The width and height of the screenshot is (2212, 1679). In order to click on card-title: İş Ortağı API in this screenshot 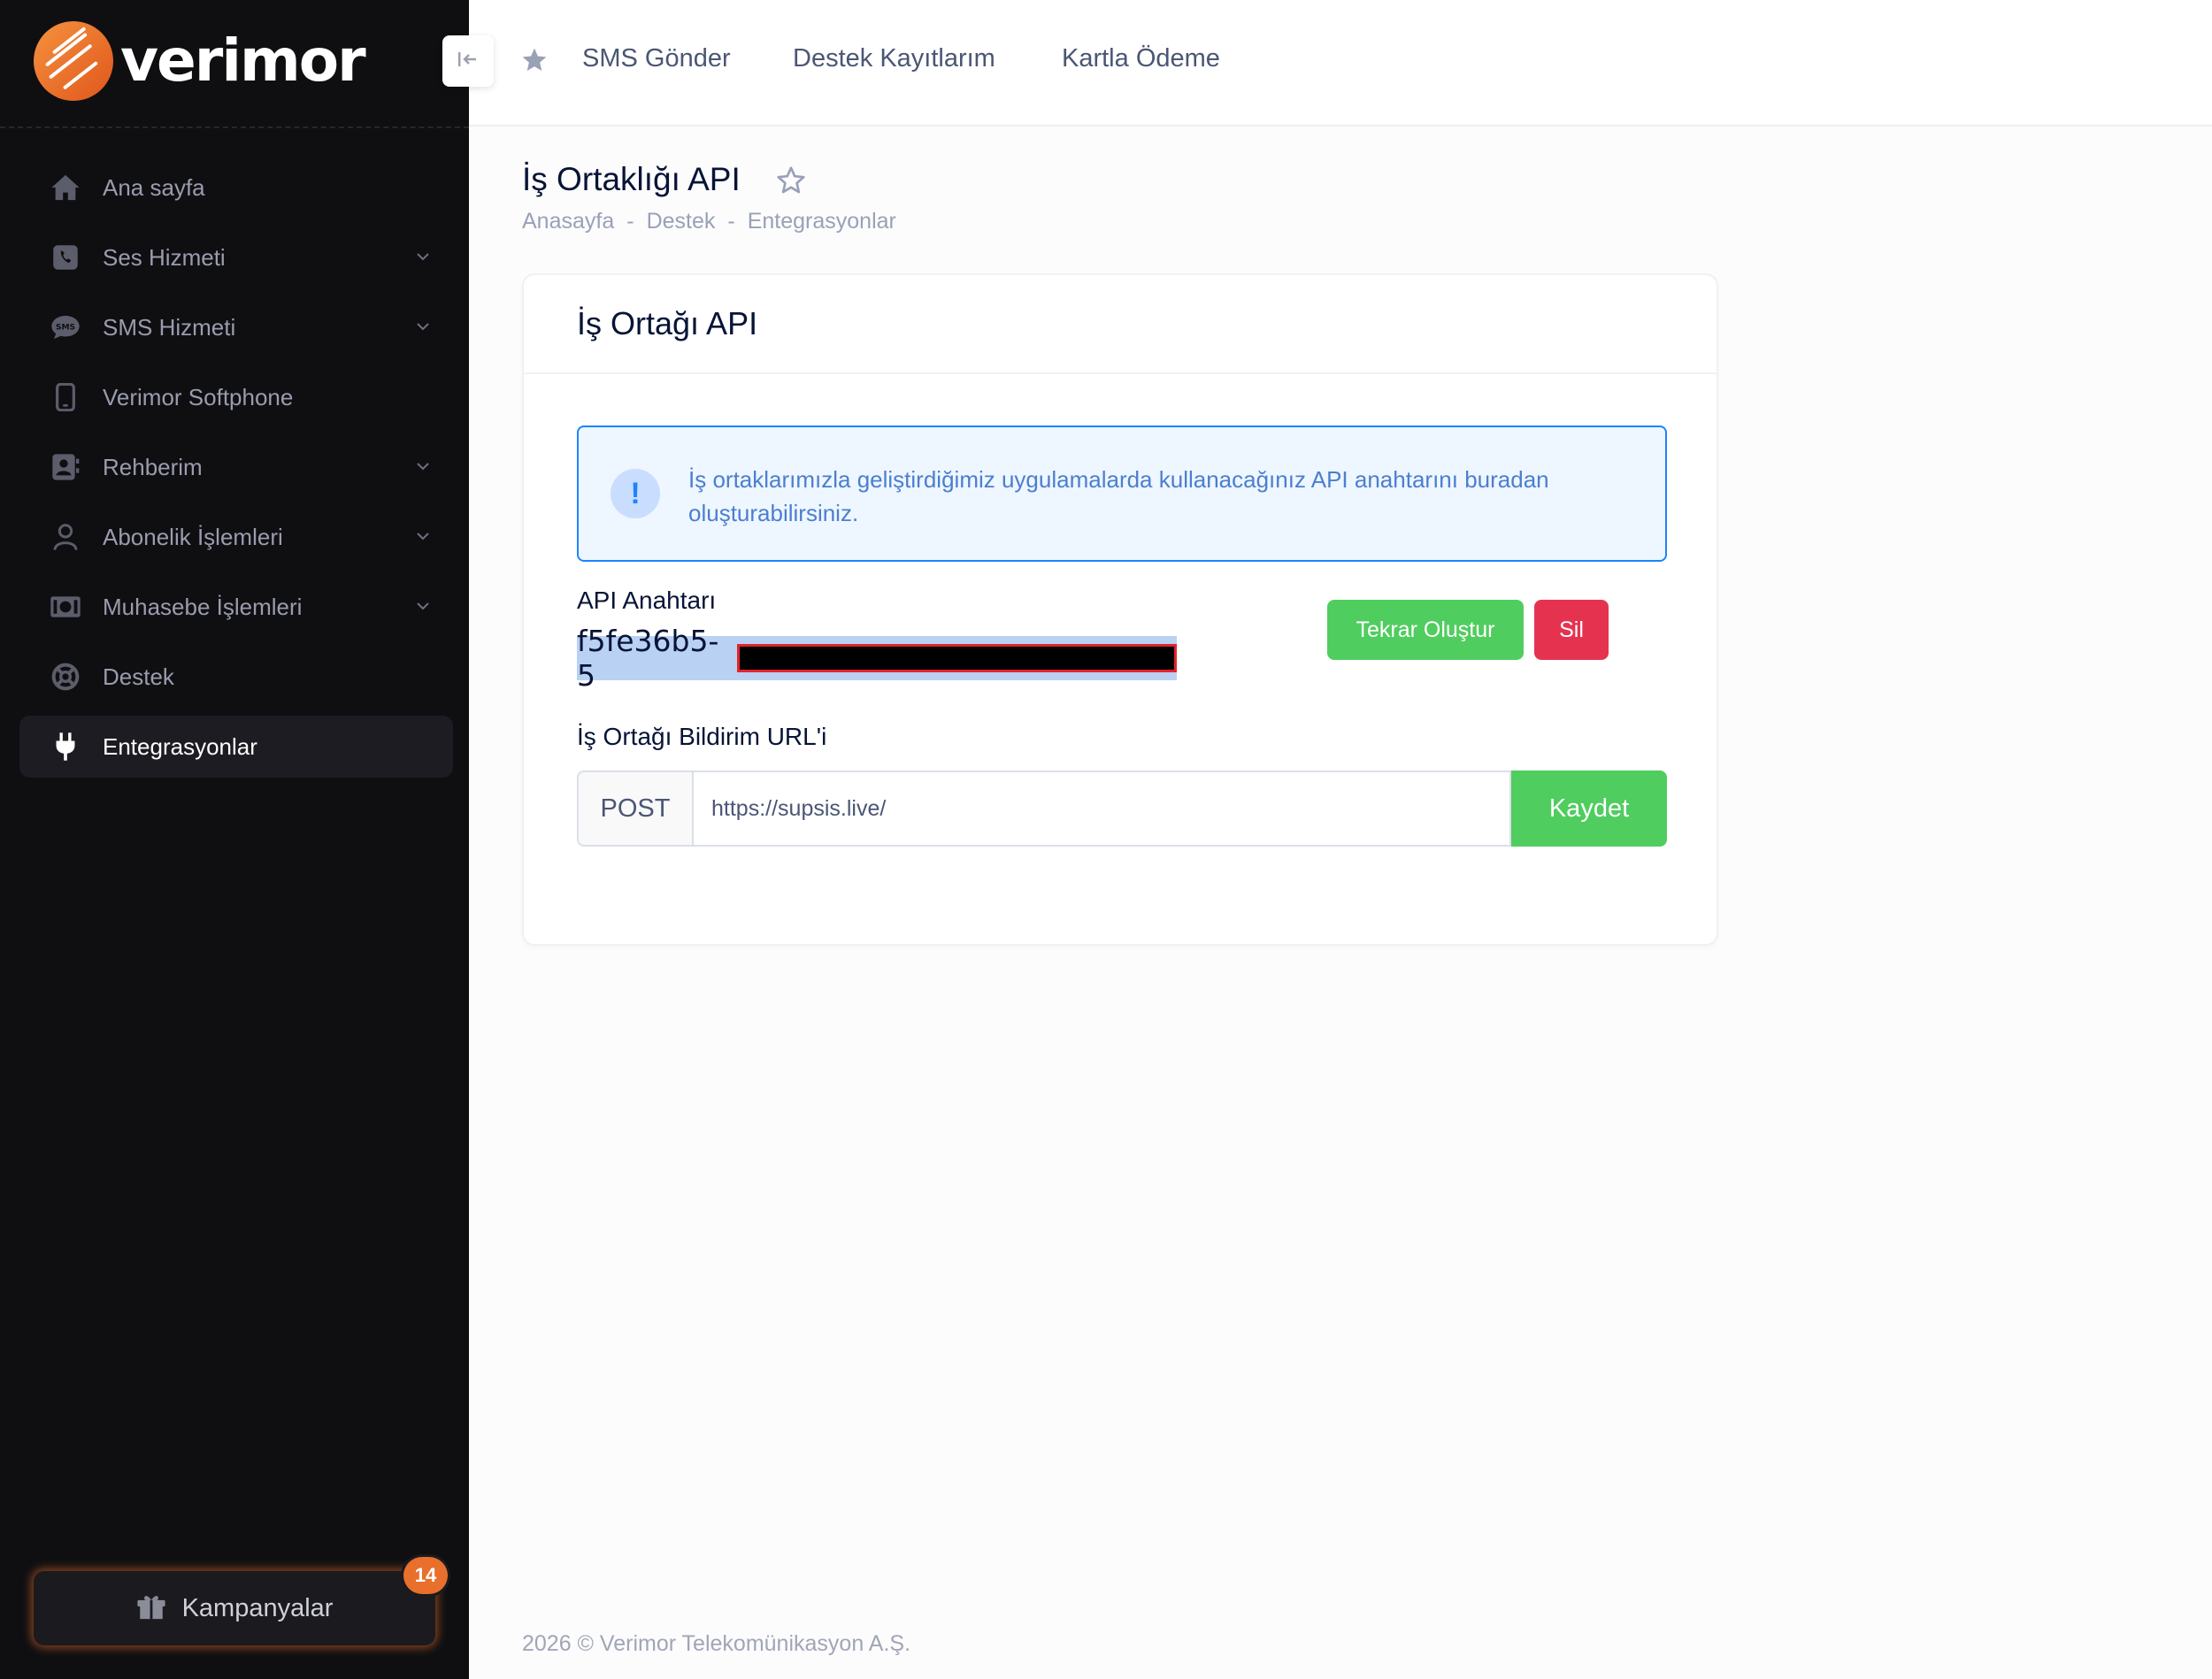, I will do `click(668, 323)`.